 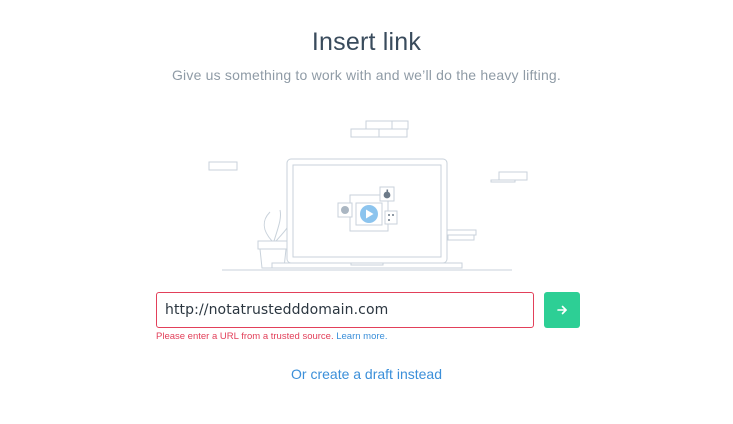 I want to click on spotify-icon, so click(x=345, y=210).